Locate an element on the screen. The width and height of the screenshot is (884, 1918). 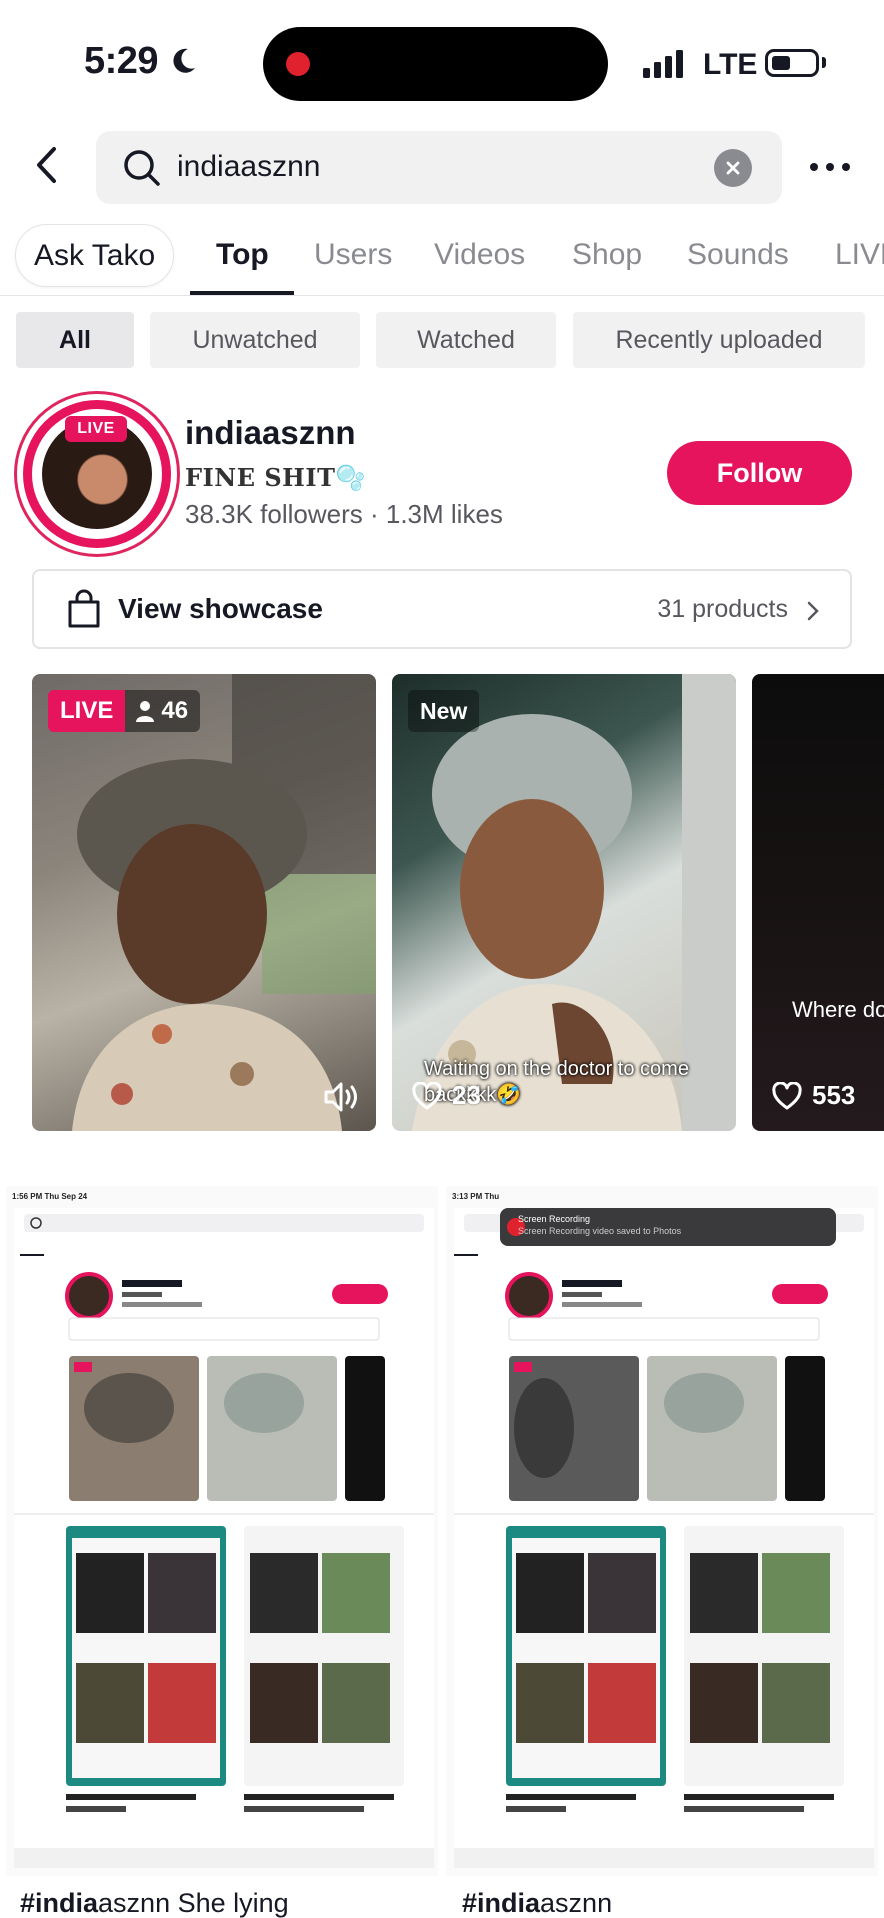
caption-text: asznn is located at coordinates (576, 1903).